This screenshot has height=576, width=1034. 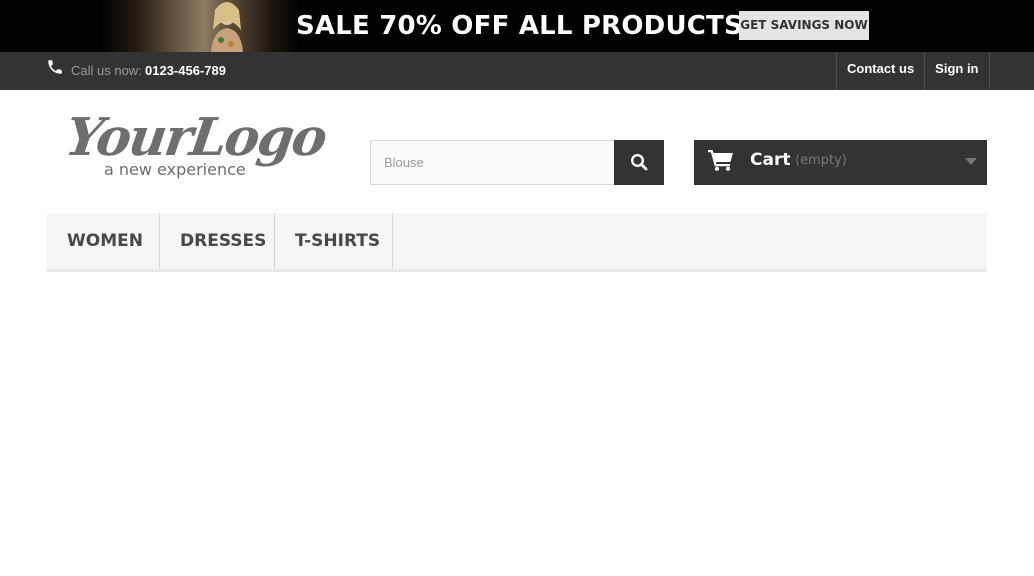 I want to click on call-us-label: Call us now:, so click(x=106, y=70).